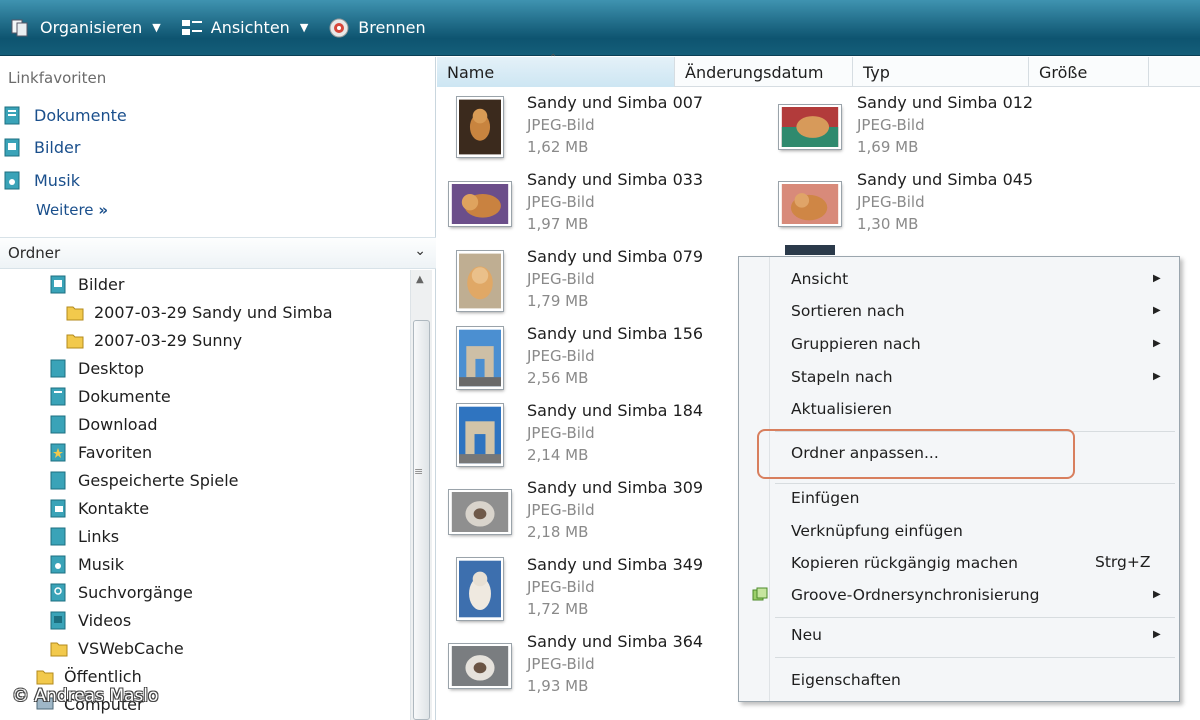  I want to click on file-item: Sandy und Simba 033 JPEG-Bild 1,97 MB, so click(597, 202).